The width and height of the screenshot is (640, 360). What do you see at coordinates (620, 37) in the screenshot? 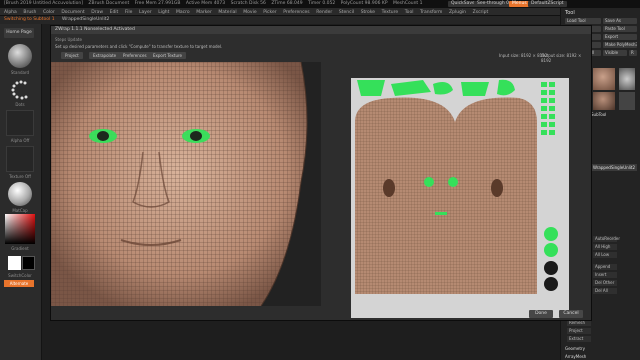
I see `export-button: Export` at bounding box center [620, 37].